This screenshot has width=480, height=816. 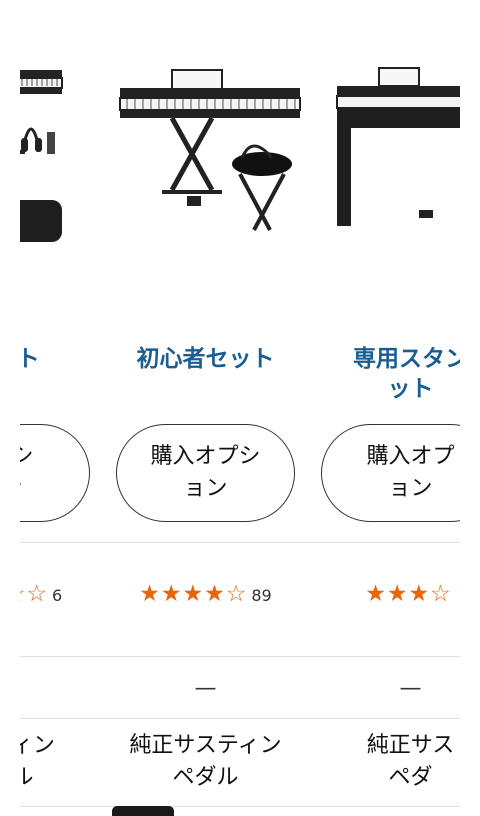 What do you see at coordinates (57, 595) in the screenshot?
I see `review-count: 6` at bounding box center [57, 595].